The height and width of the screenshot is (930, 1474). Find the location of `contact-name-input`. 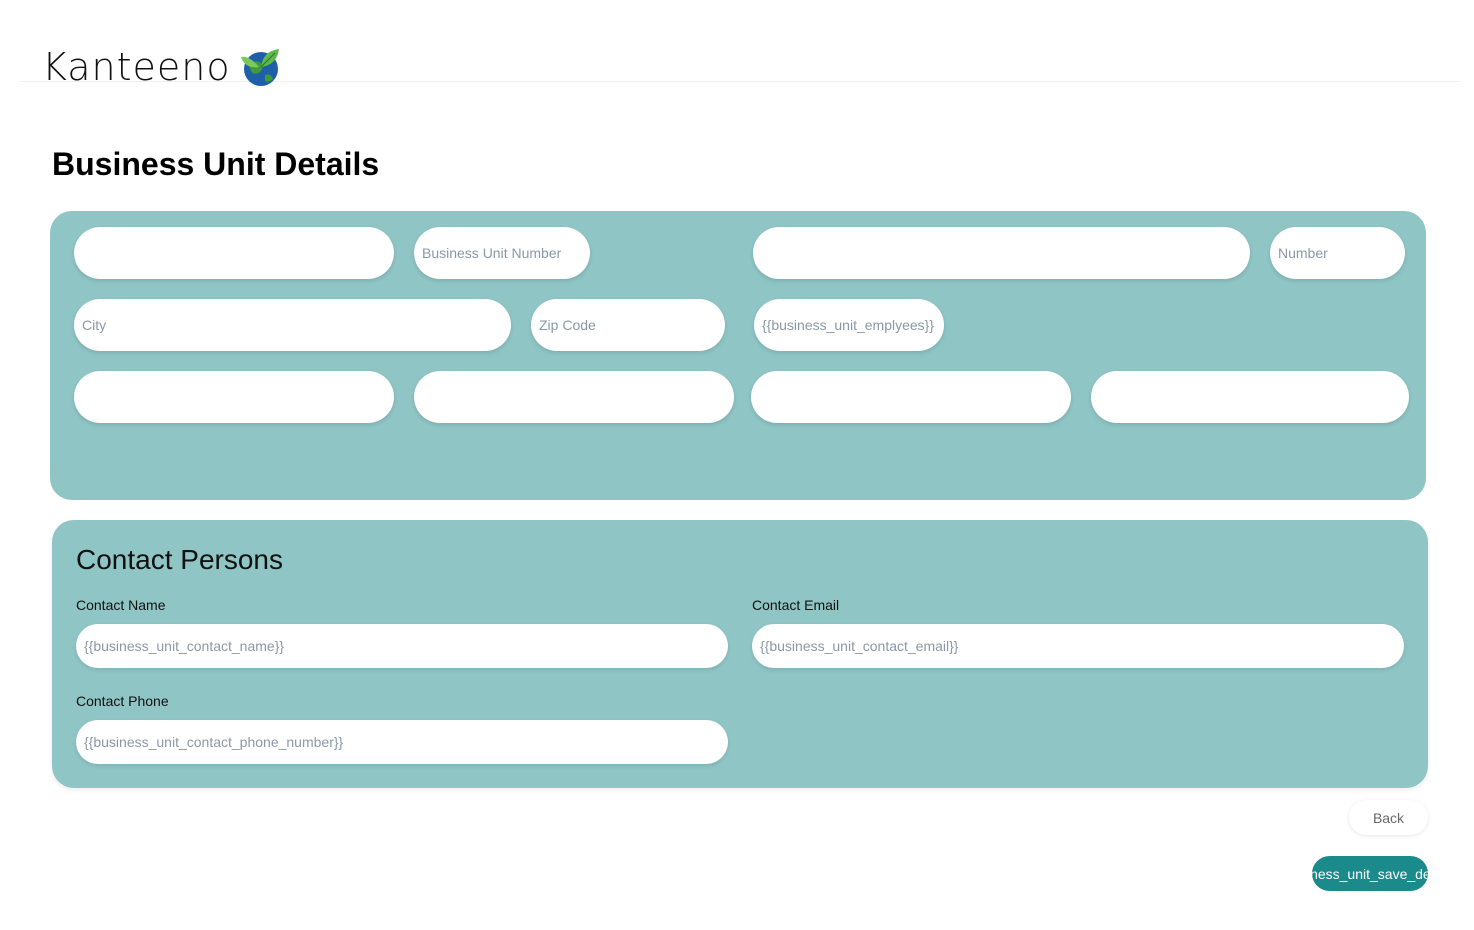

contact-name-input is located at coordinates (402, 646).